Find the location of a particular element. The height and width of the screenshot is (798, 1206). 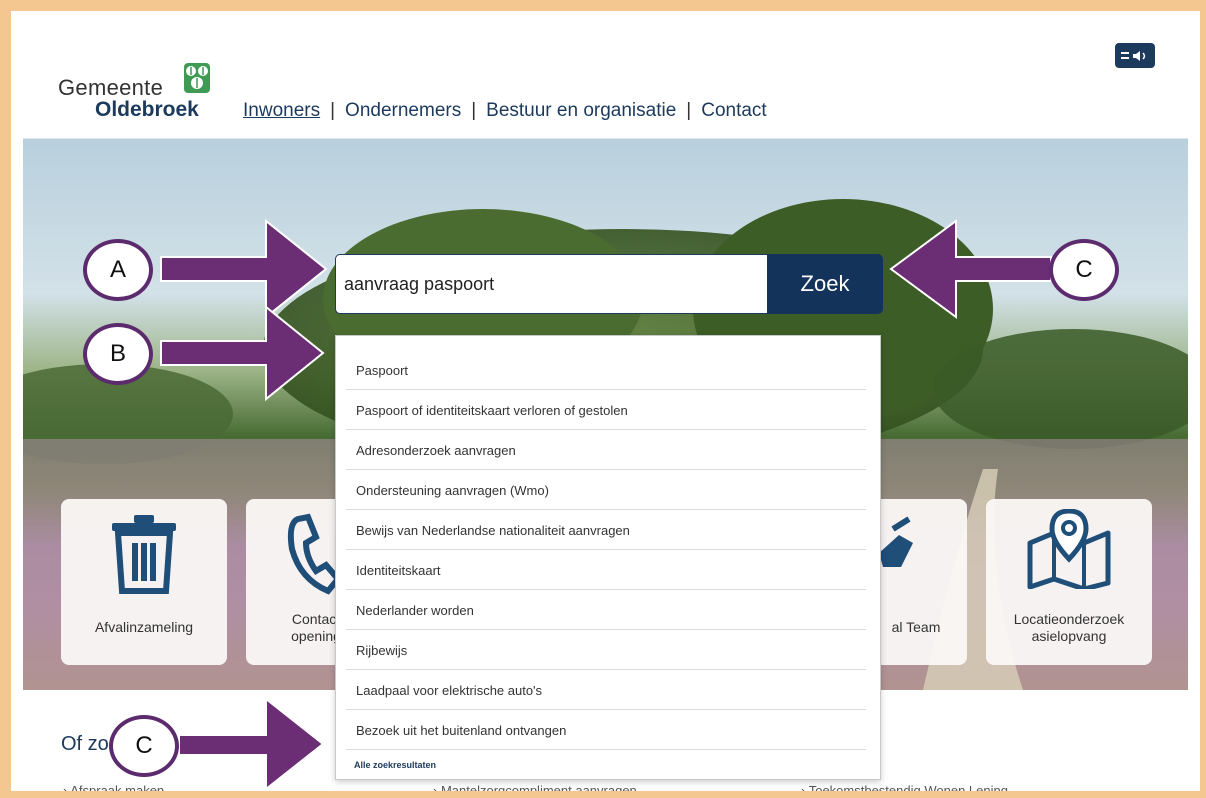

nav-bestuur: Bestuur en organisatie is located at coordinates (581, 111).